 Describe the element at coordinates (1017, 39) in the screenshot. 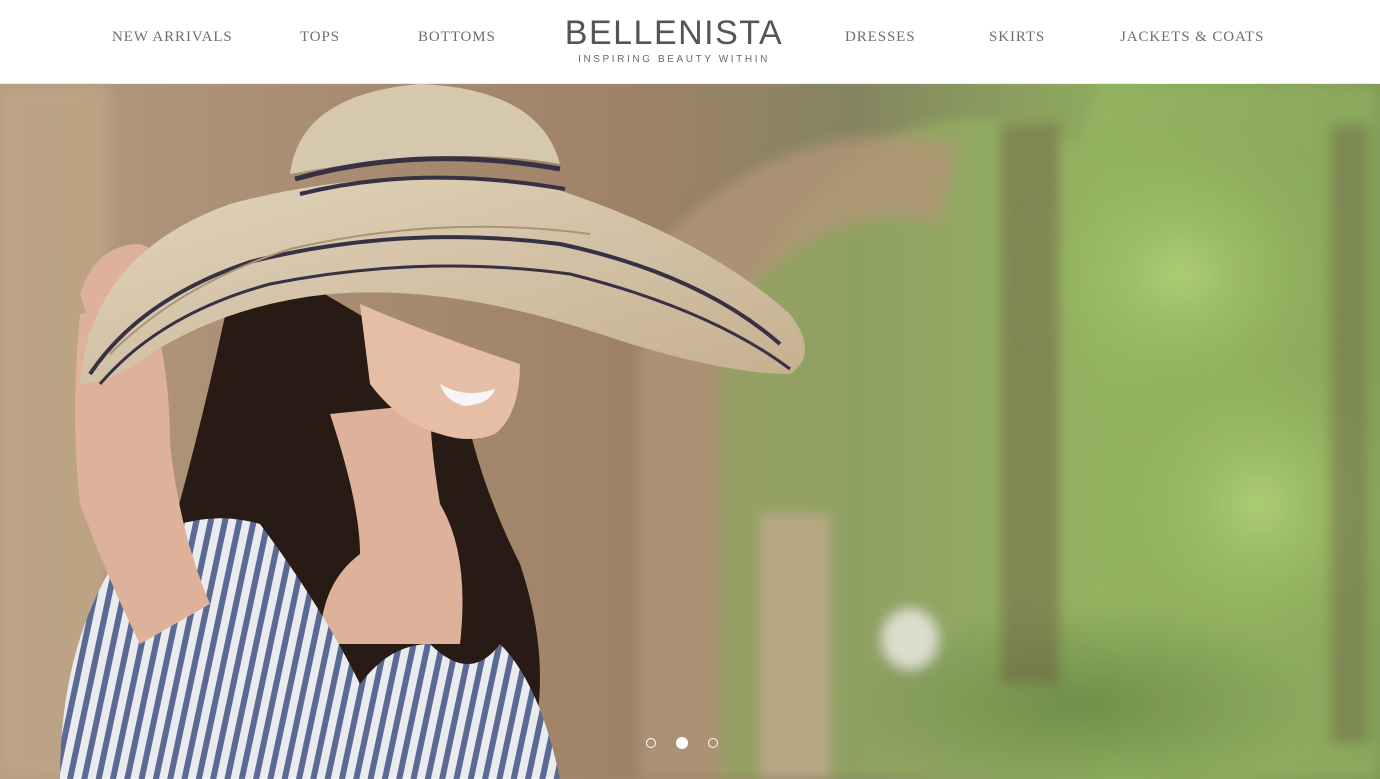

I see `nav-skirts: SKIRTS` at that location.